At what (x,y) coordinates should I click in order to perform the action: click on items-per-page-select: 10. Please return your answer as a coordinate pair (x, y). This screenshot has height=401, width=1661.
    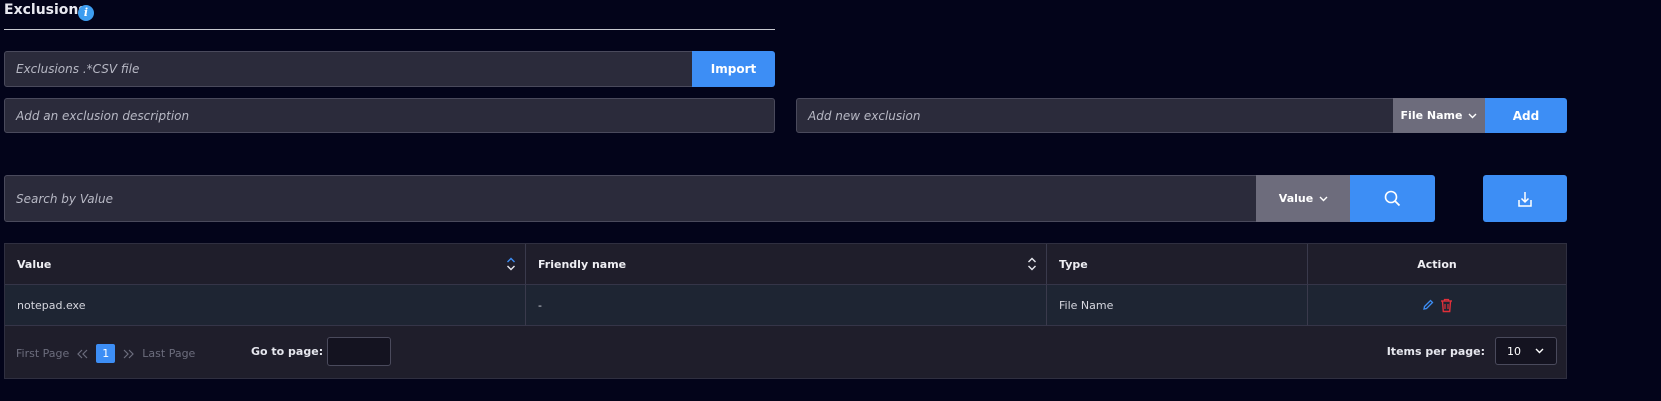
    Looking at the image, I should click on (1526, 351).